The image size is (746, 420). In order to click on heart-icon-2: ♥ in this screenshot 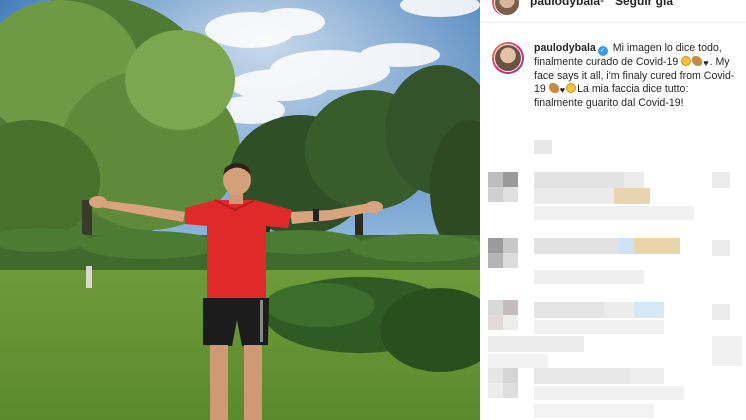, I will do `click(562, 90)`.